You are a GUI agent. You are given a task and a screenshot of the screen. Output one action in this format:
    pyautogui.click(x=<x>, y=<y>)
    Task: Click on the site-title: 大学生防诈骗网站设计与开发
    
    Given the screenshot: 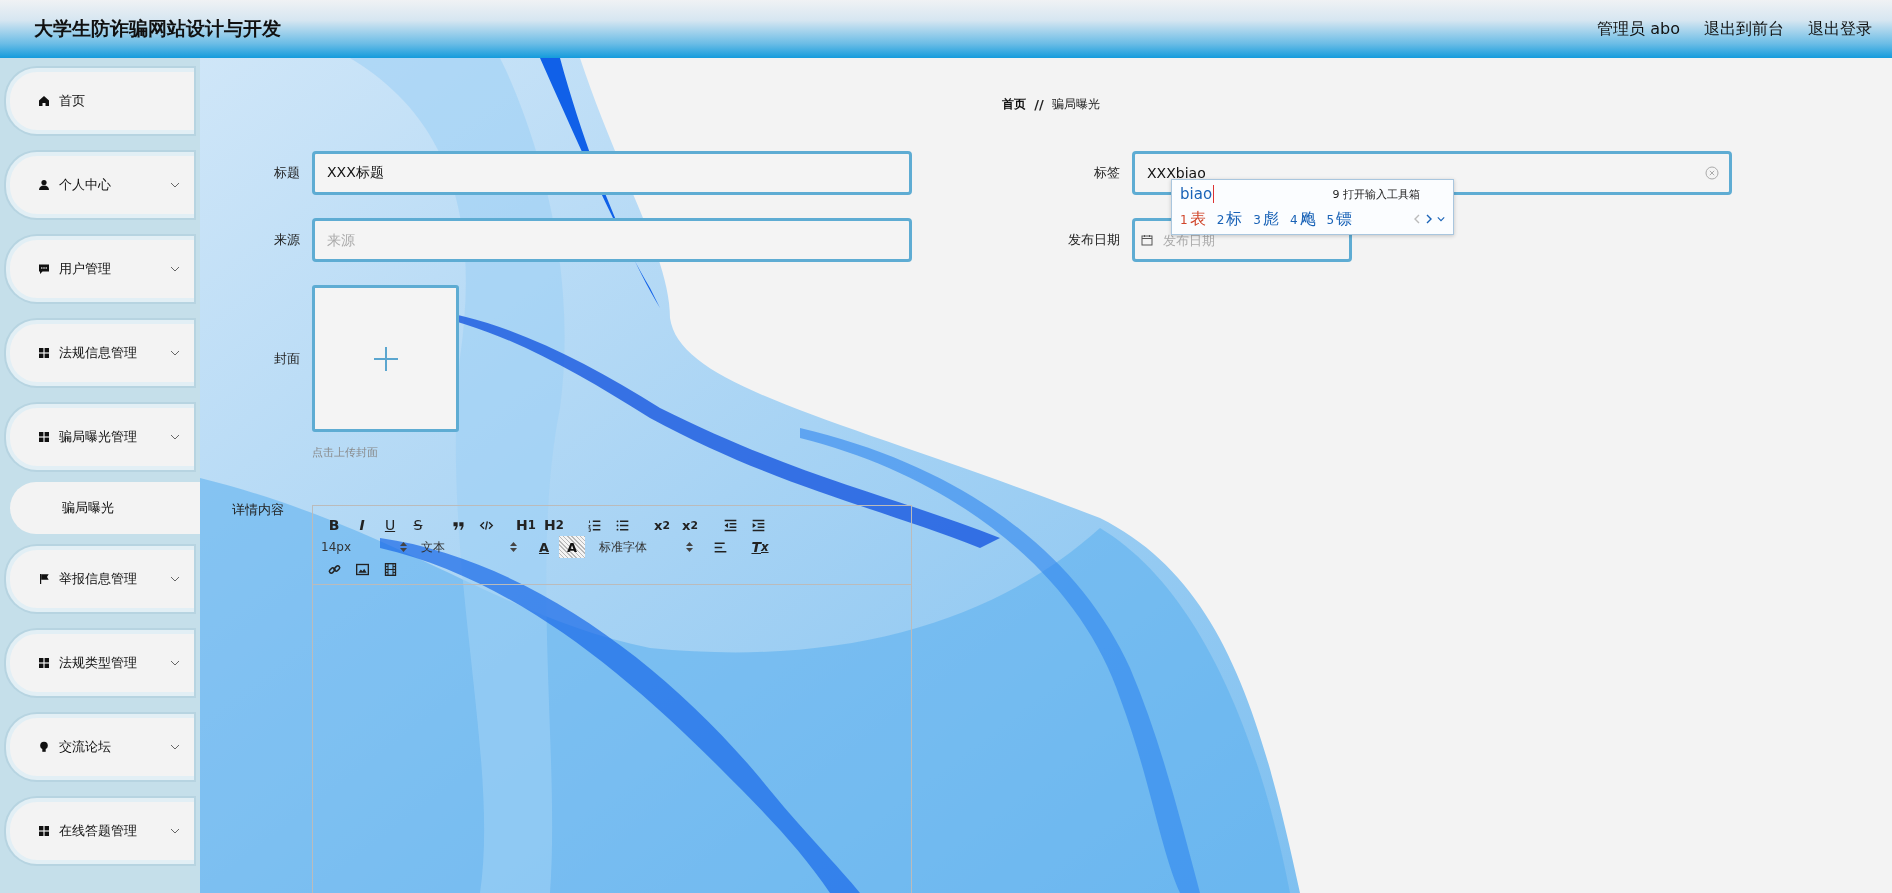 What is the action you would take?
    pyautogui.click(x=157, y=28)
    